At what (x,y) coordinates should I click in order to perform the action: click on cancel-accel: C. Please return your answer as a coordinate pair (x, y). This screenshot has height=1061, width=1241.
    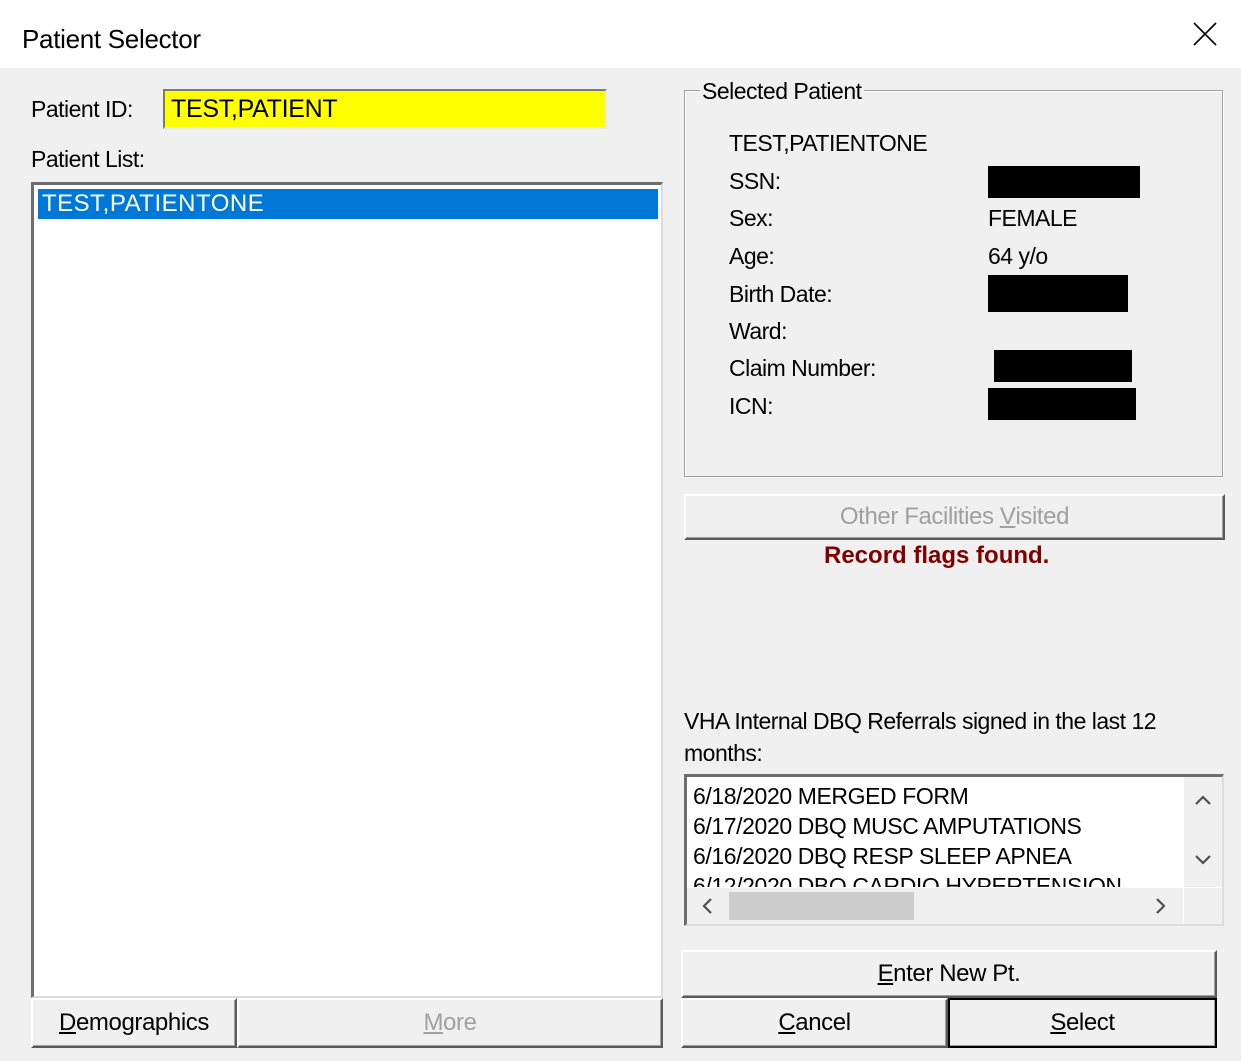
    Looking at the image, I should click on (787, 1022).